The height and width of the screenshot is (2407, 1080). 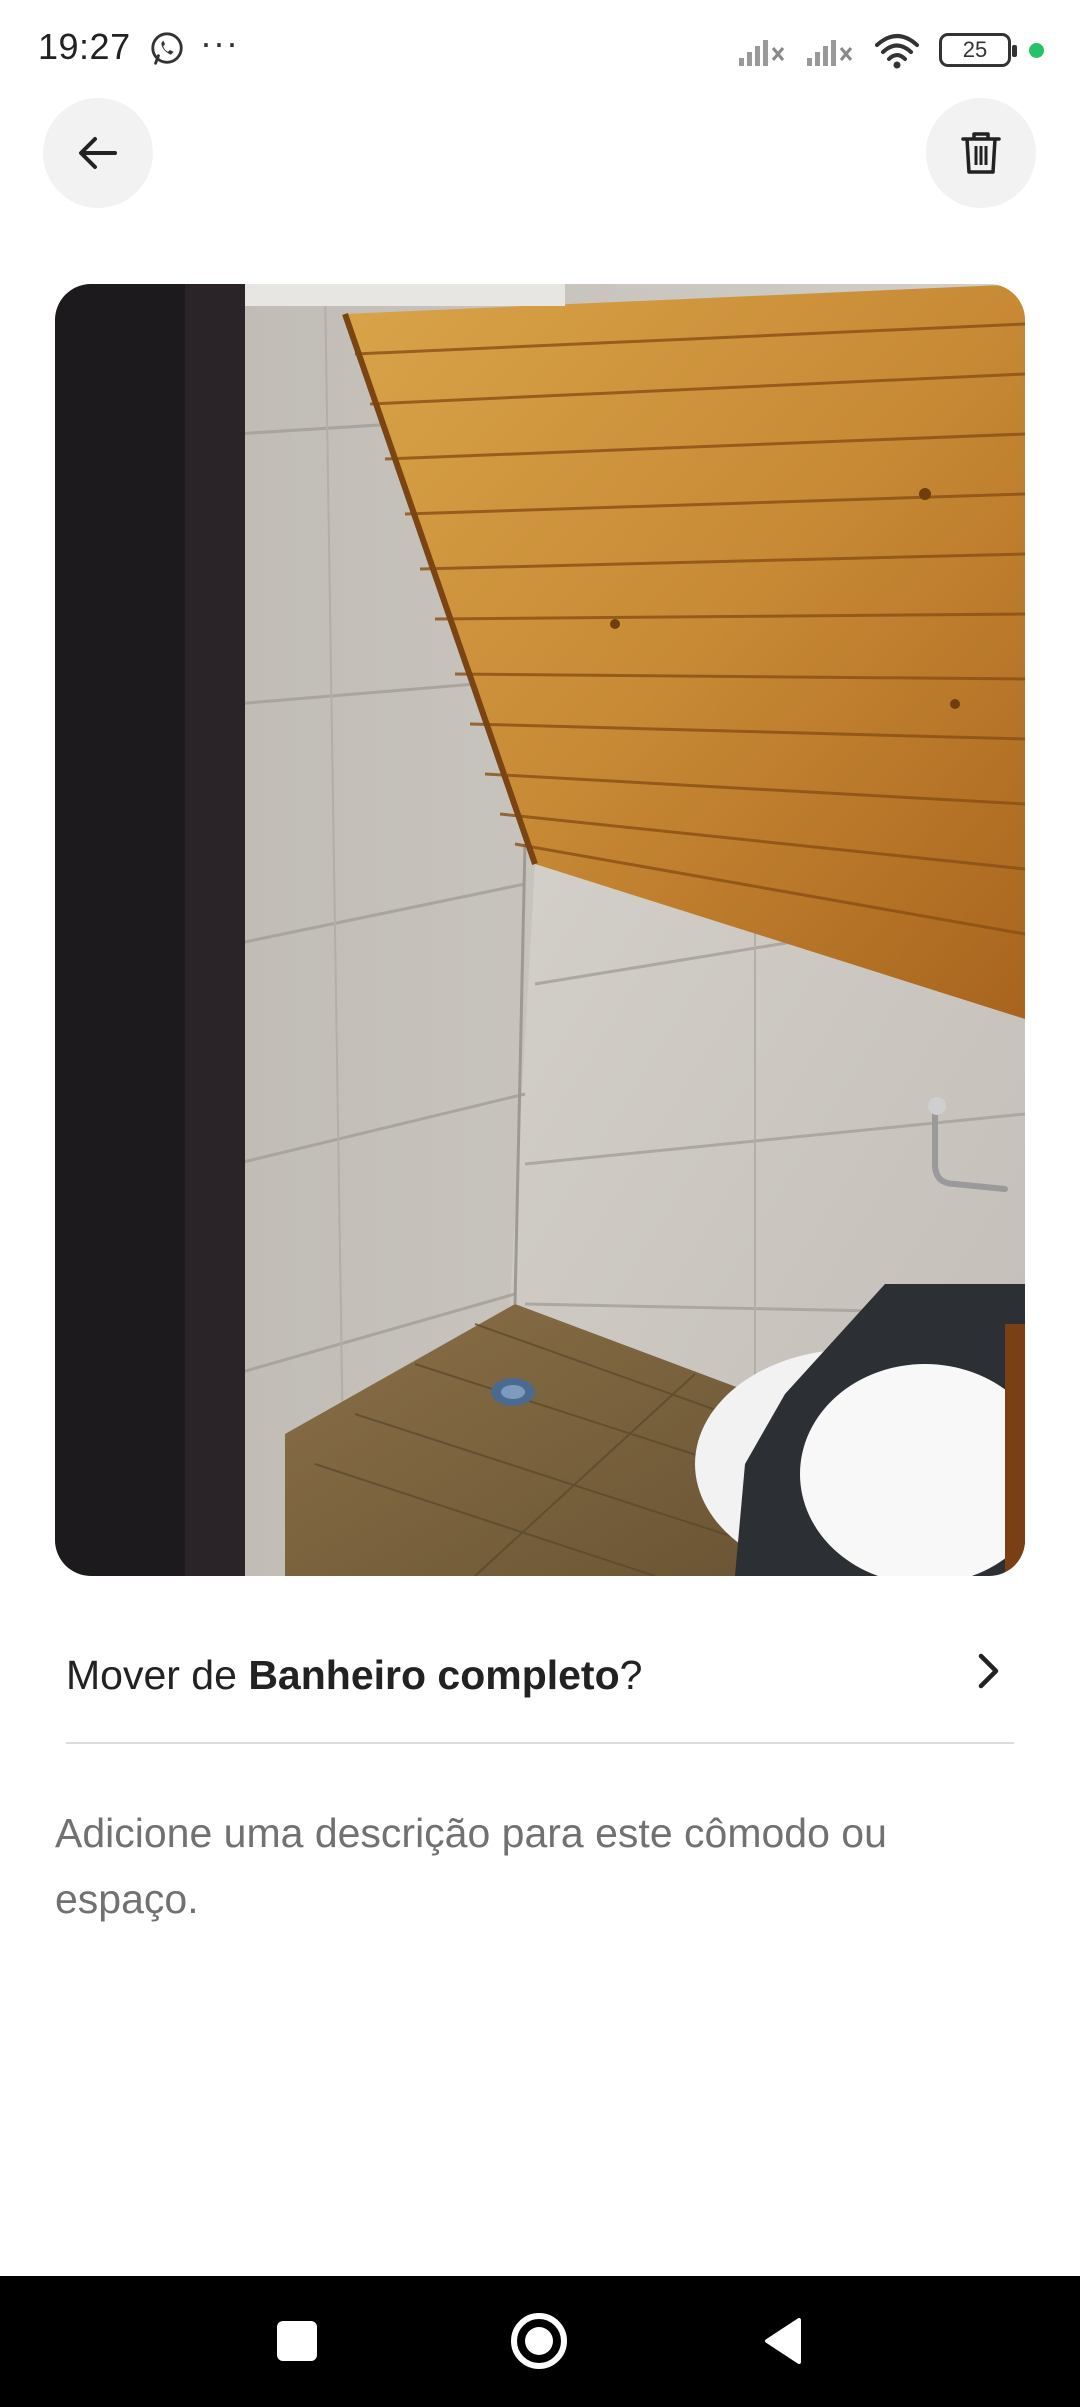 I want to click on move-prefix: Mover de, so click(x=157, y=1674).